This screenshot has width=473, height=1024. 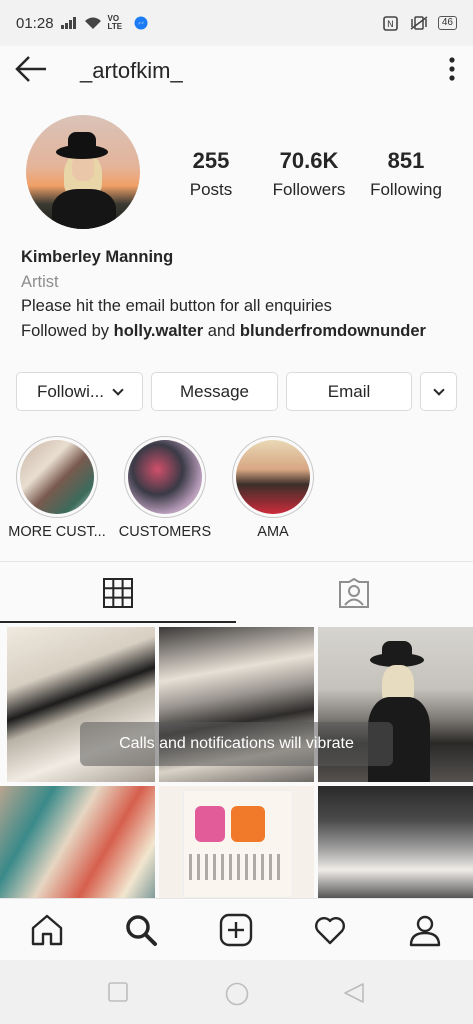 I want to click on profile-avatar, so click(x=83, y=172).